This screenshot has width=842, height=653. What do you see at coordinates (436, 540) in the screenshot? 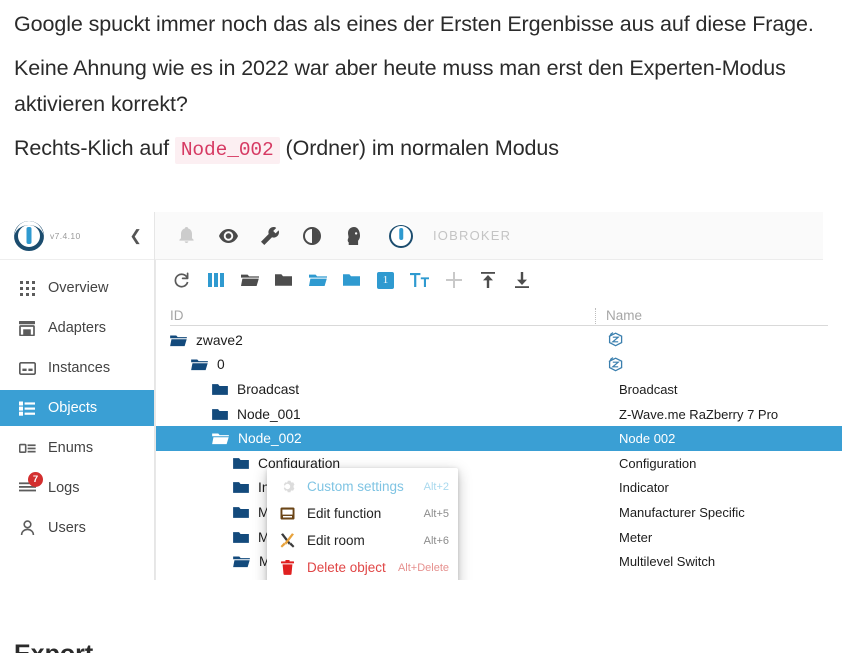
I see `menu-item-shortcut: Alt+6` at bounding box center [436, 540].